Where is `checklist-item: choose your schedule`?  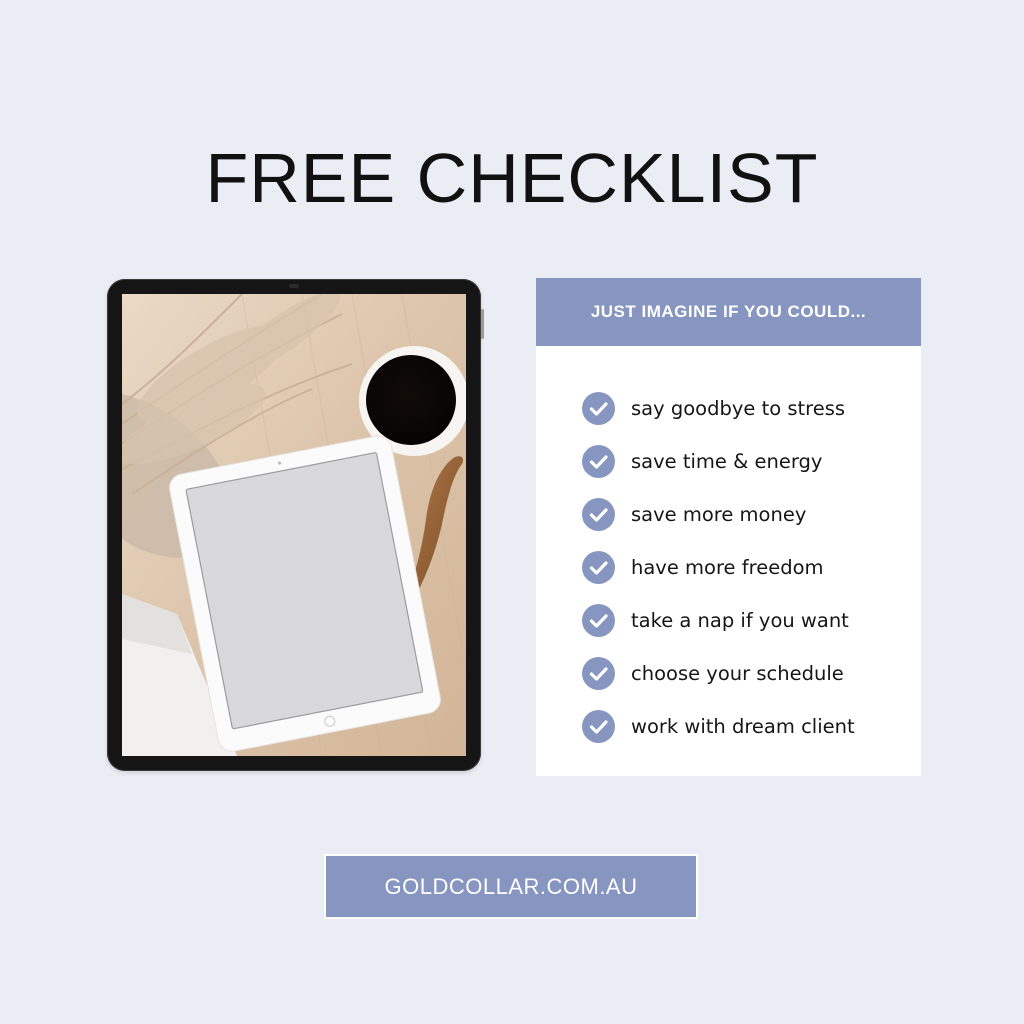 checklist-item: choose your schedule is located at coordinates (718, 673).